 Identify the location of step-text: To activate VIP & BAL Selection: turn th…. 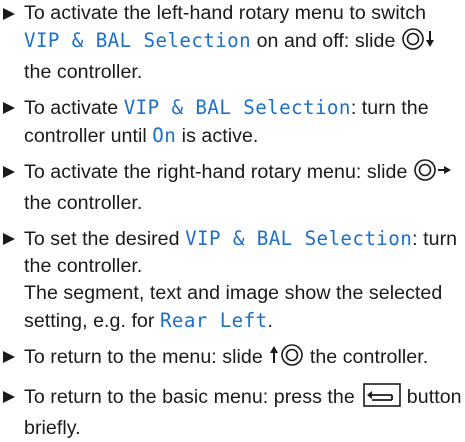
(226, 121).